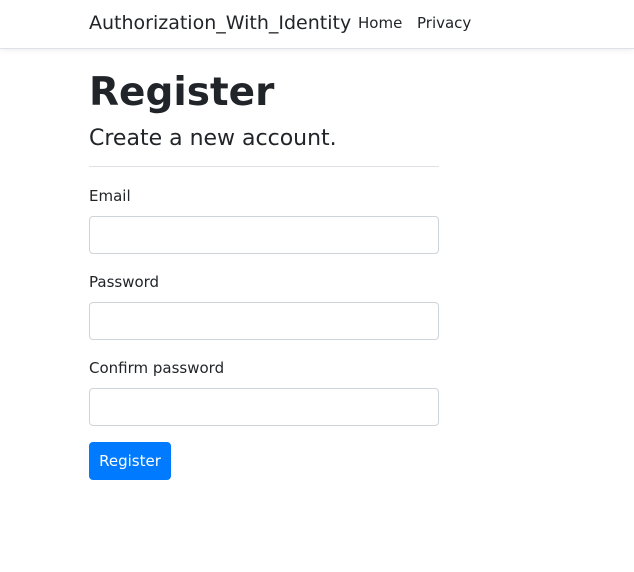 The width and height of the screenshot is (634, 572). What do you see at coordinates (130, 461) in the screenshot?
I see `register-button: Register` at bounding box center [130, 461].